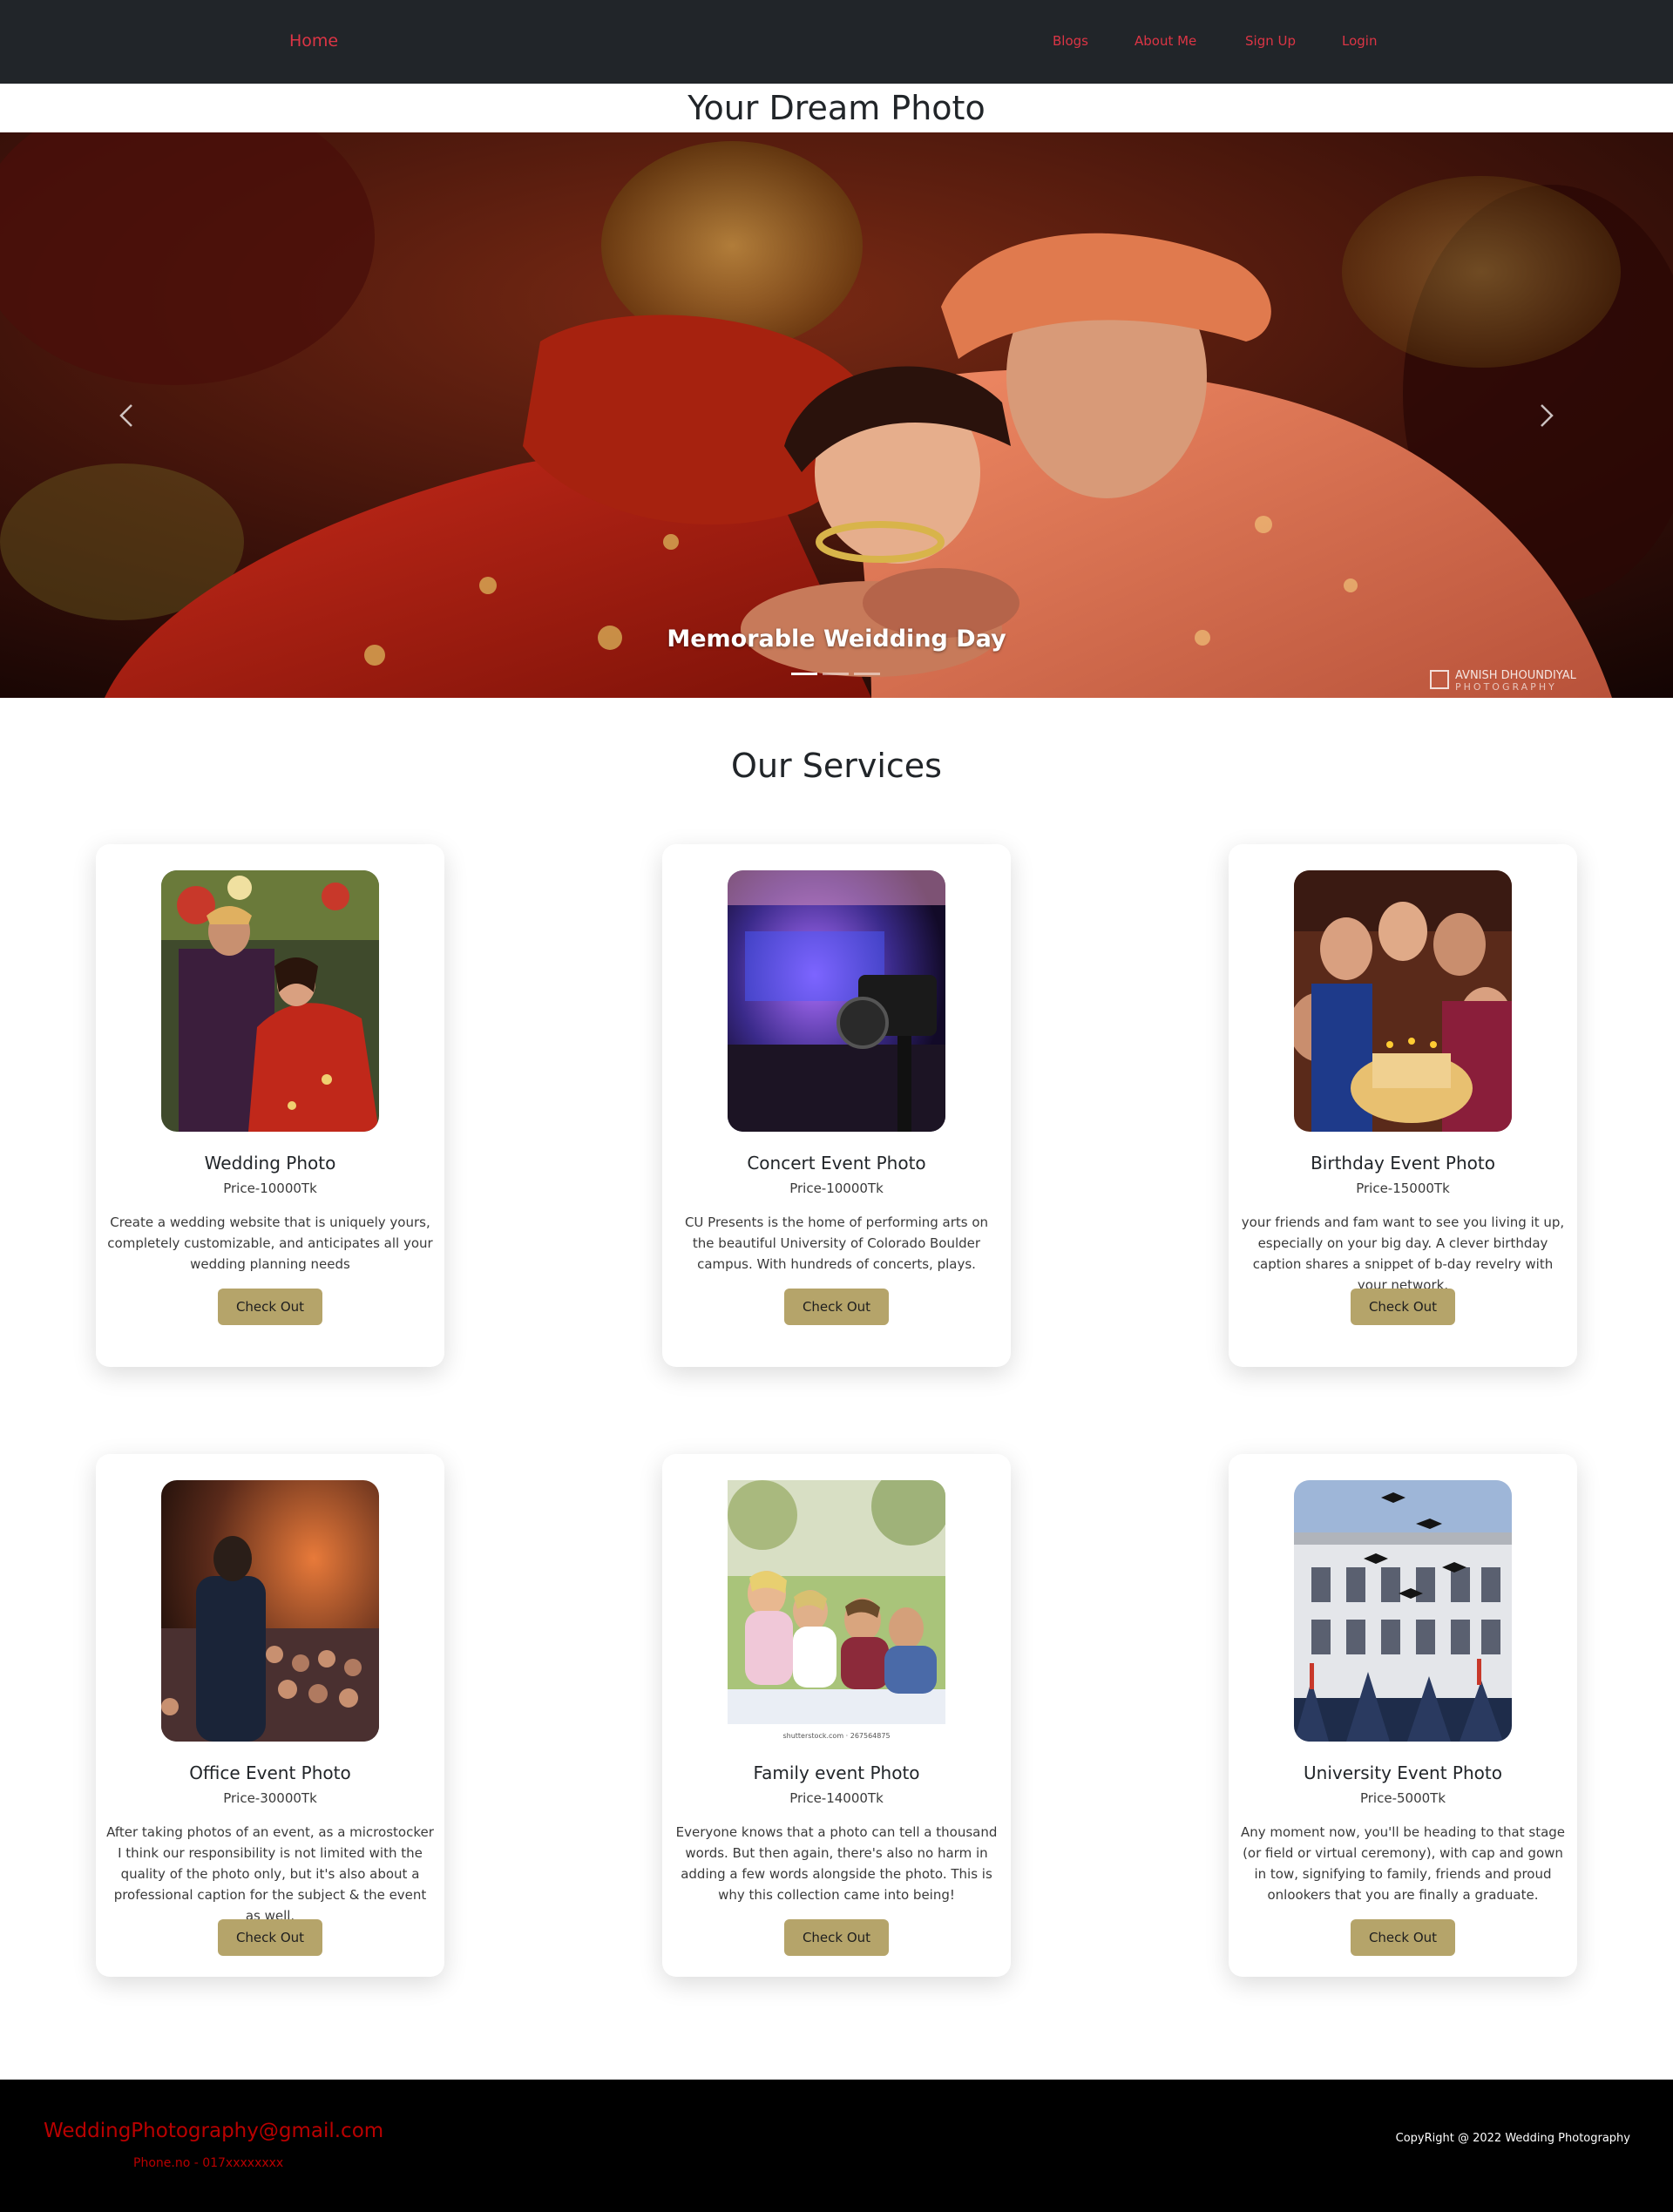 This screenshot has height=2212, width=1673. I want to click on chevron-right-icon, so click(1547, 415).